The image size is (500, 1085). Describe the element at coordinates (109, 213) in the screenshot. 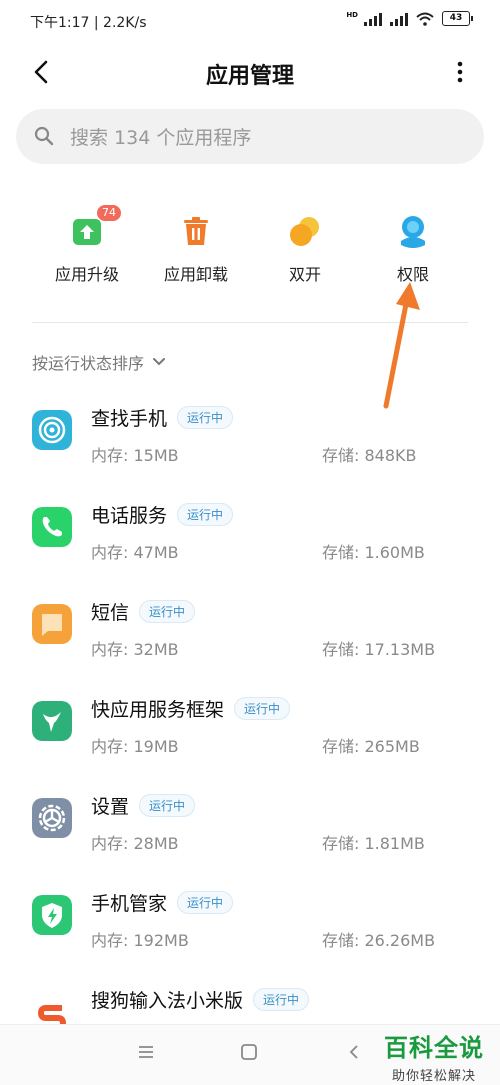

I see `upgrade-badge: 74` at that location.